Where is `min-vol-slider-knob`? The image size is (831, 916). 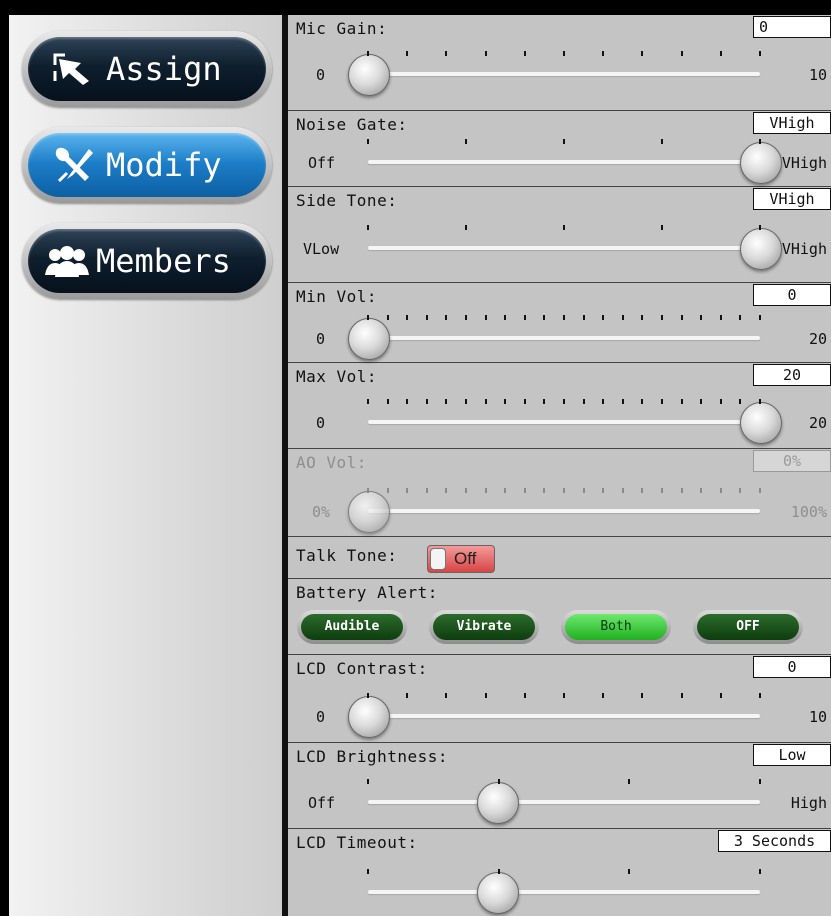 min-vol-slider-knob is located at coordinates (369, 339).